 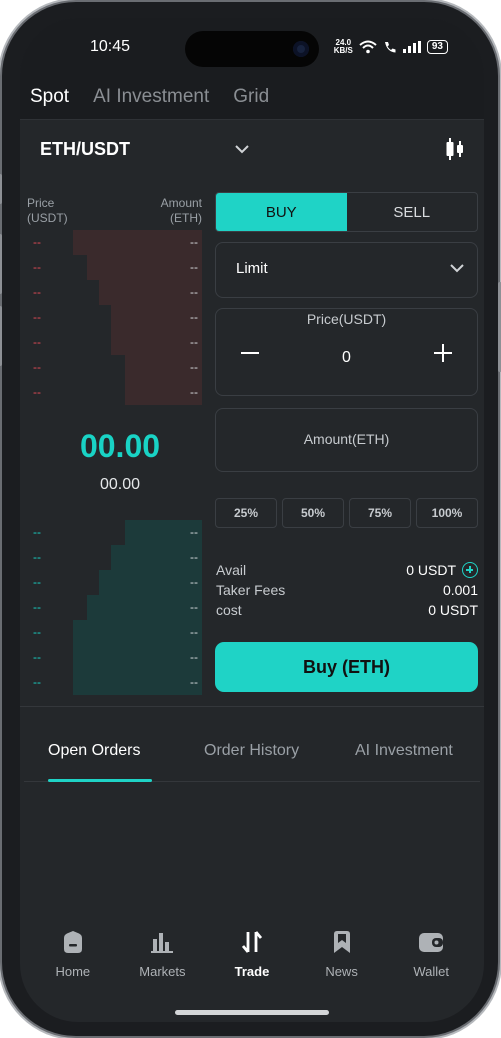 What do you see at coordinates (404, 751) in the screenshot?
I see `tab-ai-investment-orders: AI Investment` at bounding box center [404, 751].